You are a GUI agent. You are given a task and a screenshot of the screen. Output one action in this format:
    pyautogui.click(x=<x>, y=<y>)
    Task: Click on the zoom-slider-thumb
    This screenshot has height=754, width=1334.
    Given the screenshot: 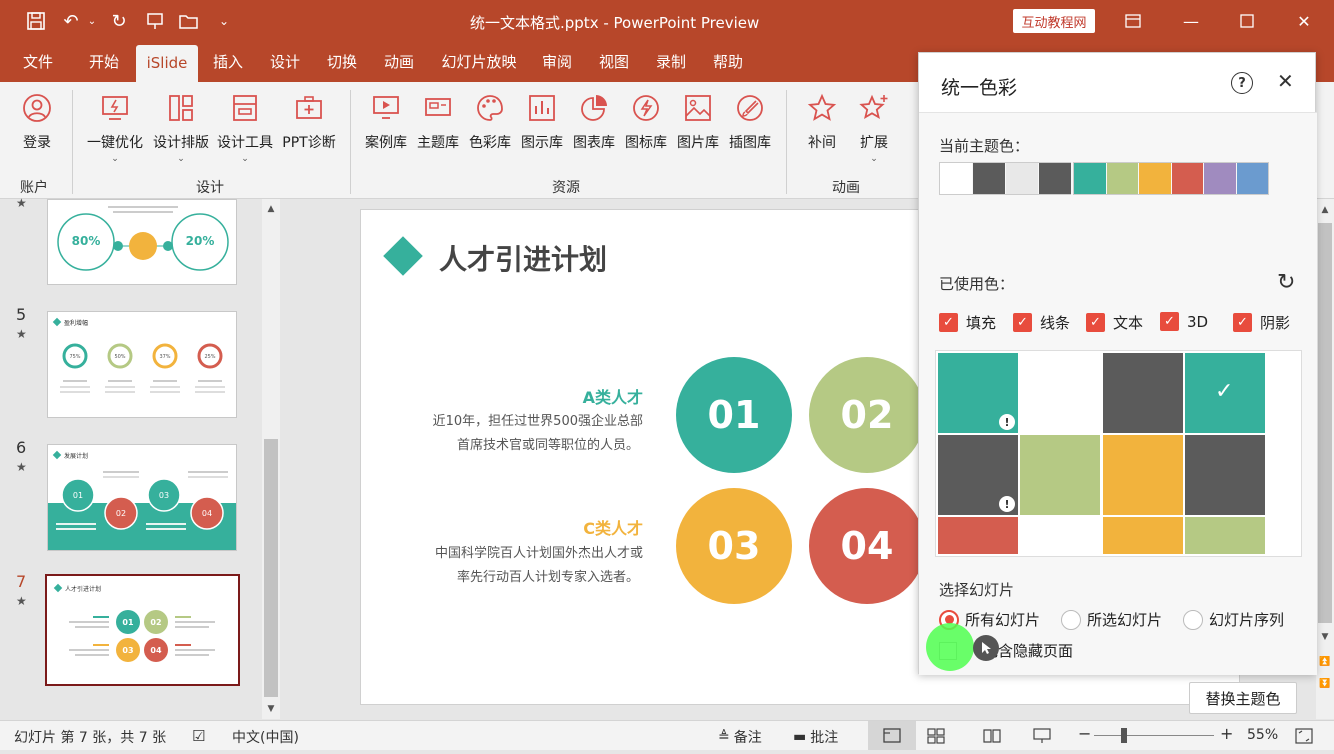 What is the action you would take?
    pyautogui.click(x=1124, y=735)
    